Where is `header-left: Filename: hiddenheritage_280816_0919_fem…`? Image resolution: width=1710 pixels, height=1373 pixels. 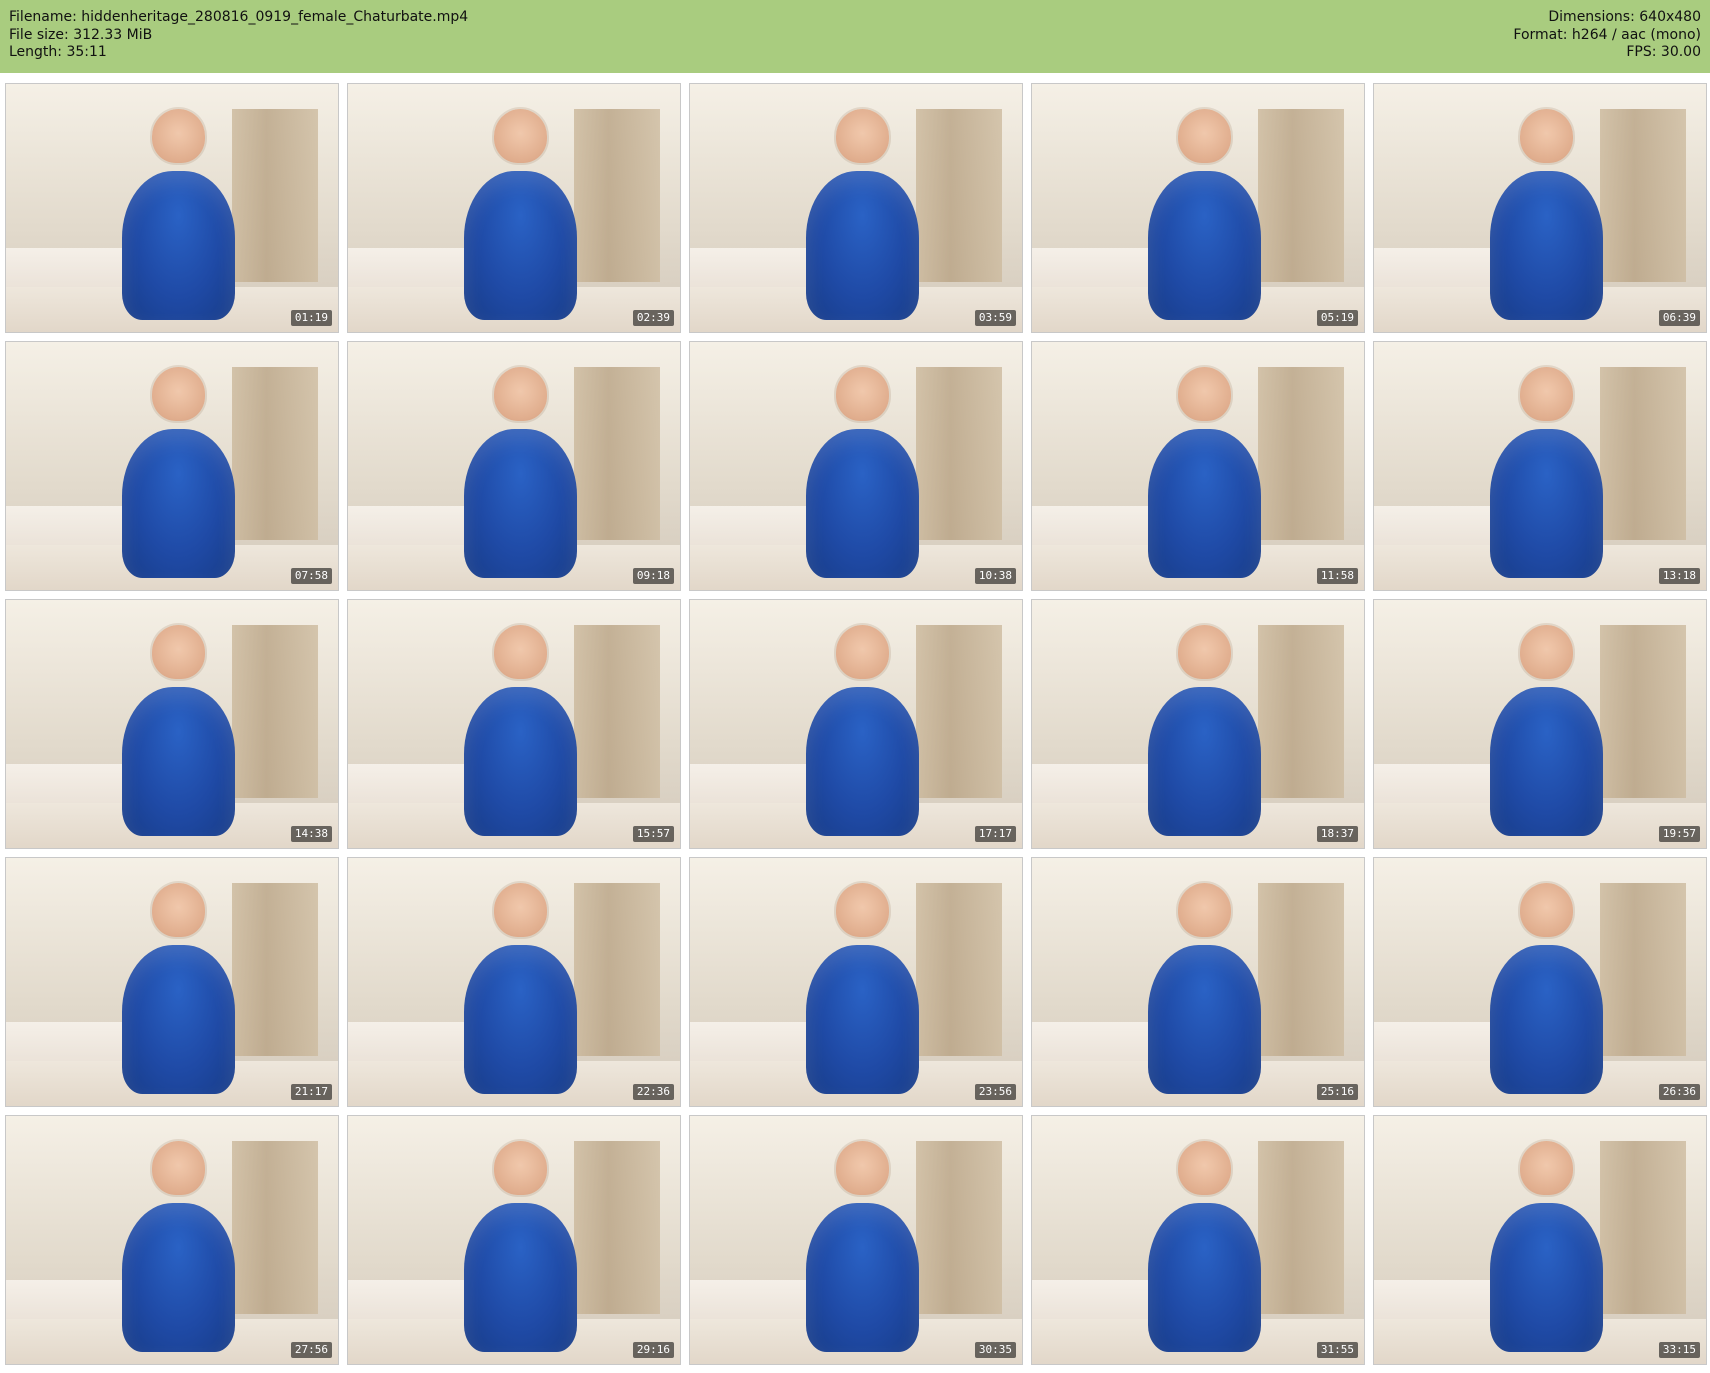 header-left: Filename: hiddenheritage_280816_0919_fem… is located at coordinates (238, 35).